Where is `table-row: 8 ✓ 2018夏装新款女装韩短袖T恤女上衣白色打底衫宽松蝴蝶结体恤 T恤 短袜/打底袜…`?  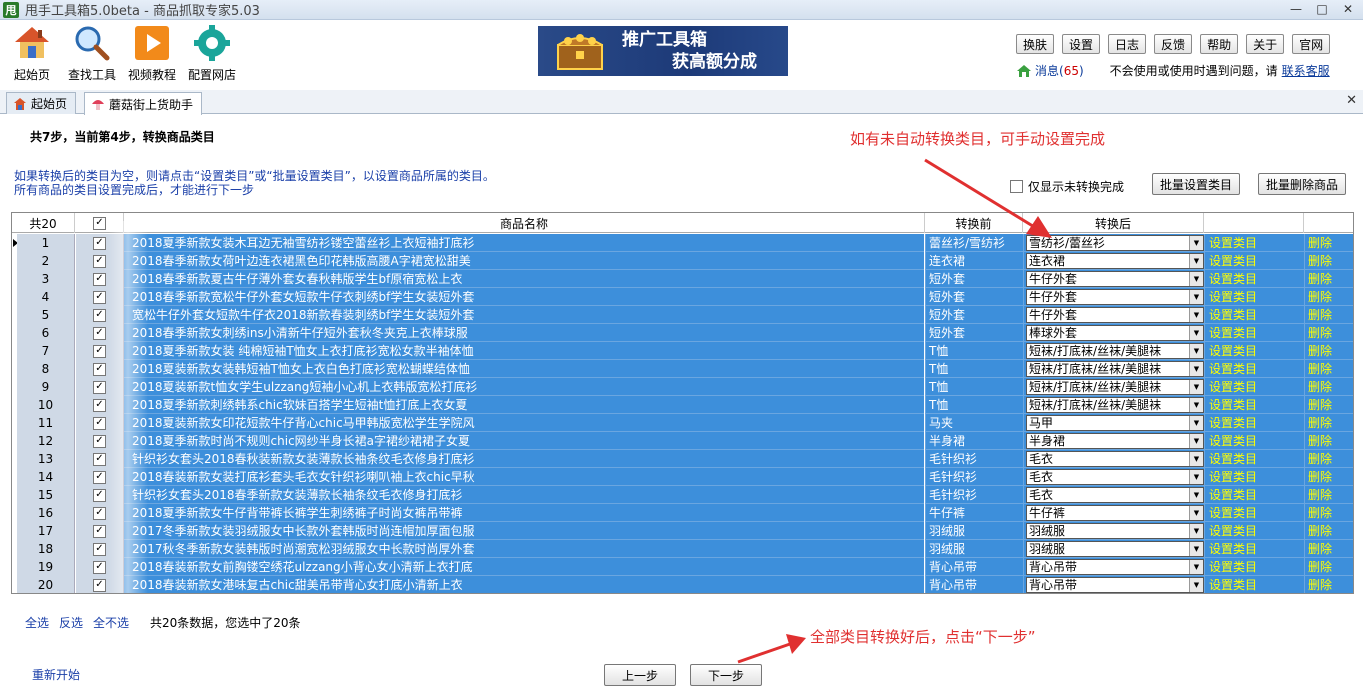
table-row: 8 ✓ 2018夏装新款女装韩短袖T恤女上衣白色打底衫宽松蝴蝶结体恤 T恤 短袜/打底袜… is located at coordinates (682, 369).